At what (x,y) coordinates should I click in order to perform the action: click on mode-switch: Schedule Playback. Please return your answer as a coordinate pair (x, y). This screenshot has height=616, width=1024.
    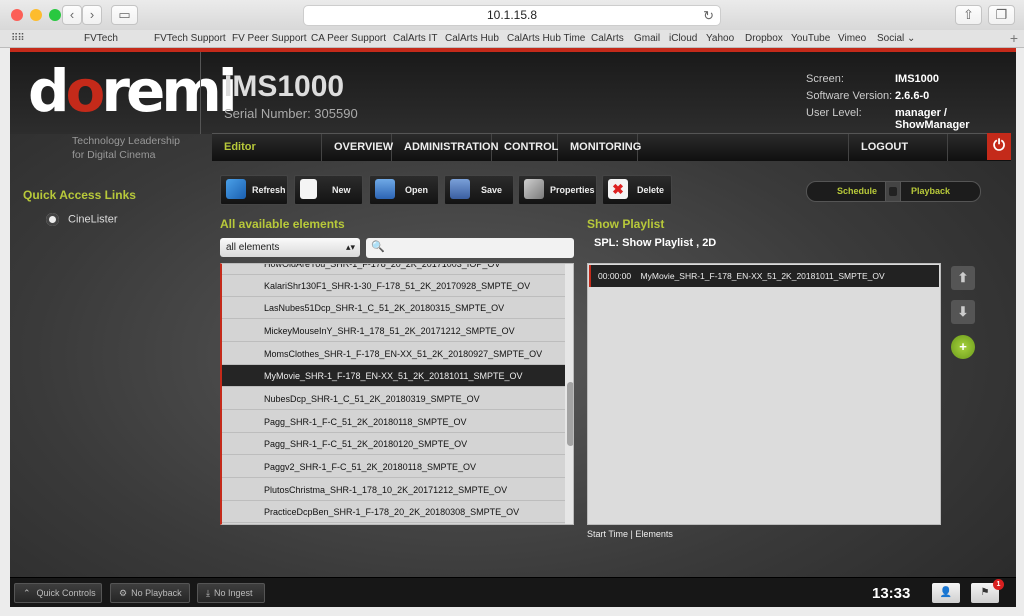
    Looking at the image, I should click on (893, 191).